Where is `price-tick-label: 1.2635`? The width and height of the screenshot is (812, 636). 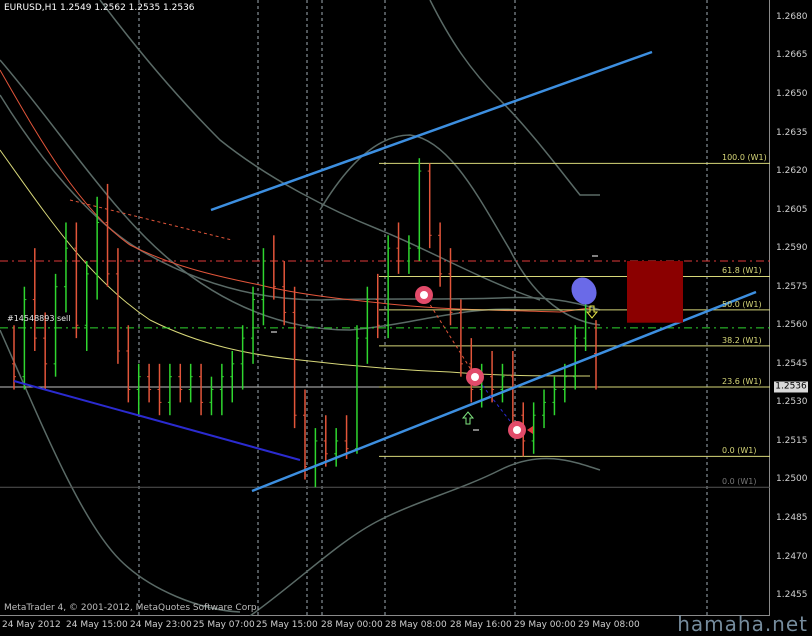 price-tick-label: 1.2635 is located at coordinates (792, 132).